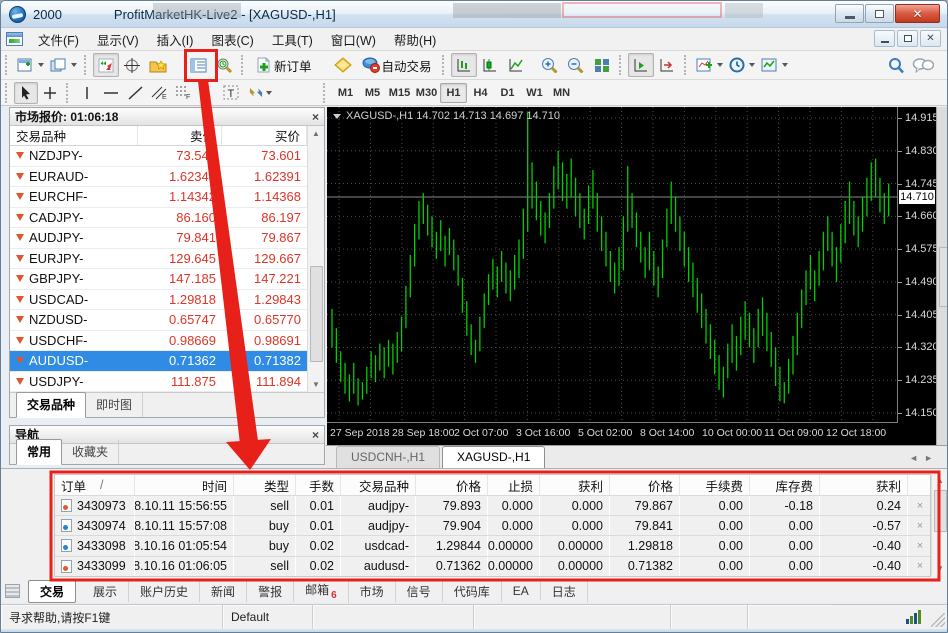  What do you see at coordinates (167, 341) in the screenshot?
I see `market-watch-row: USDCHF- 0.98669 0.98691` at bounding box center [167, 341].